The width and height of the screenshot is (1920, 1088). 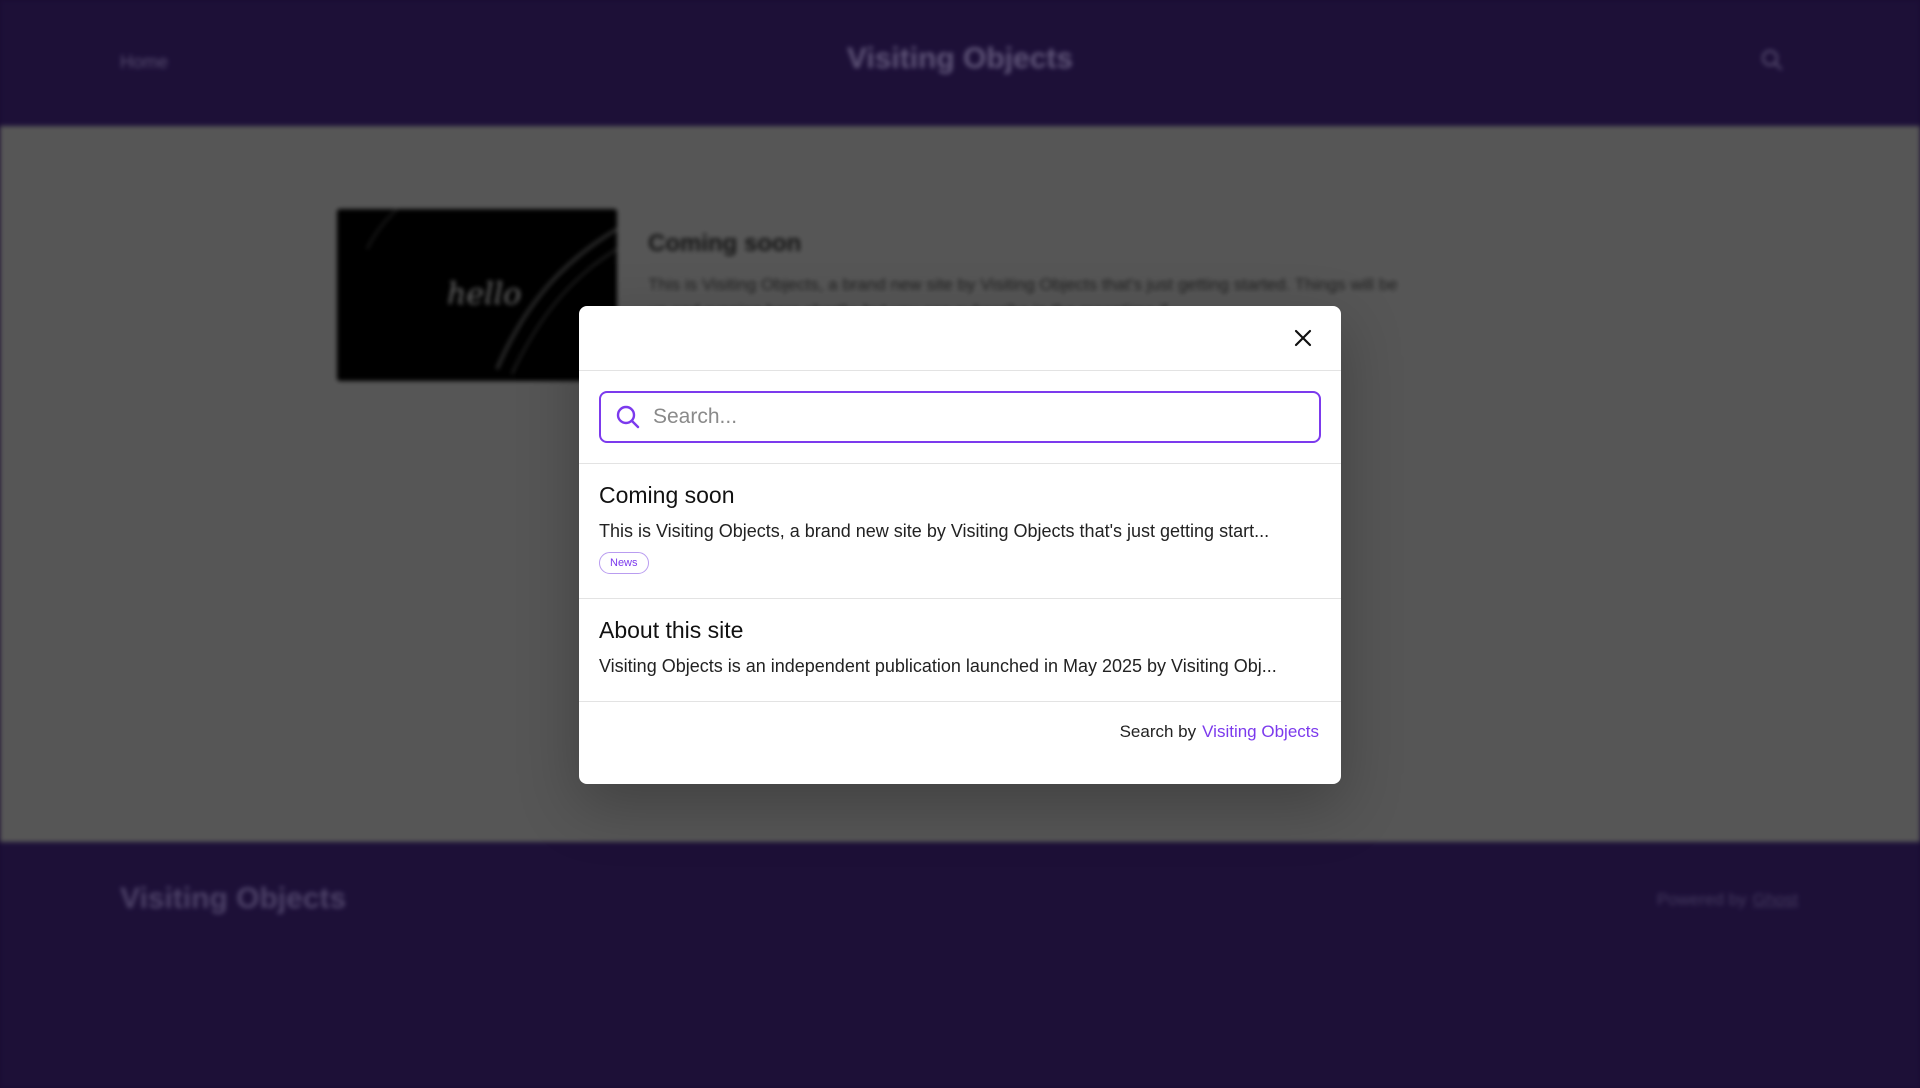 What do you see at coordinates (667, 495) in the screenshot?
I see `result-title: Coming soon` at bounding box center [667, 495].